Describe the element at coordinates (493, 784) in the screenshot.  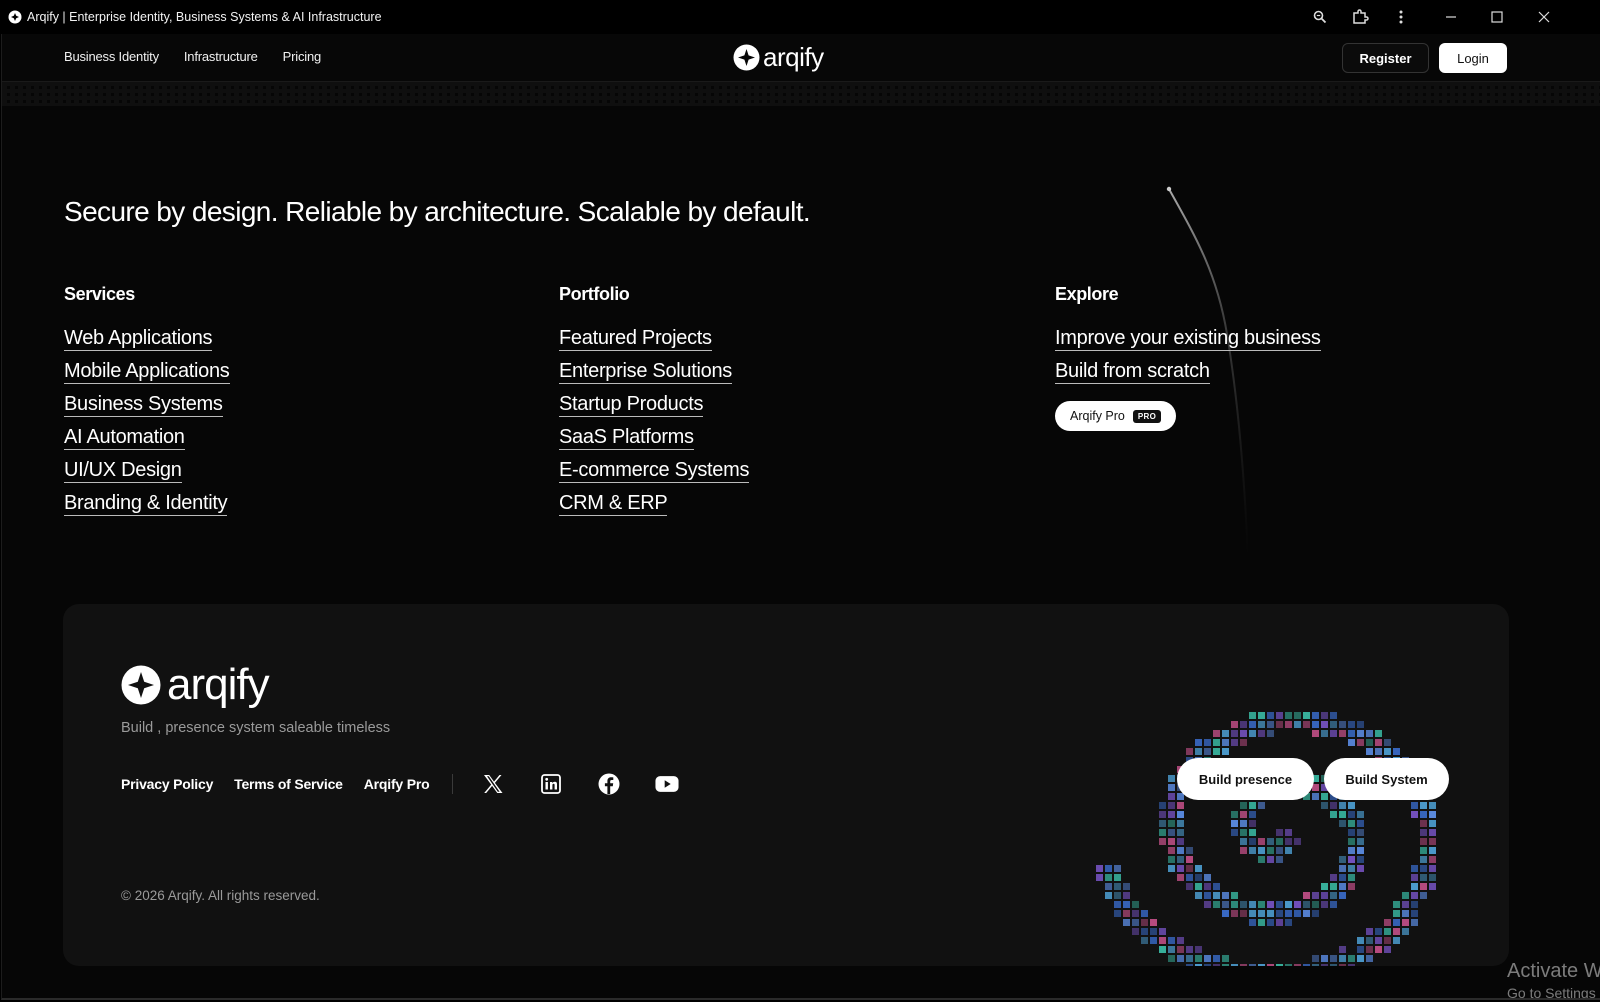
I see `x-icon` at that location.